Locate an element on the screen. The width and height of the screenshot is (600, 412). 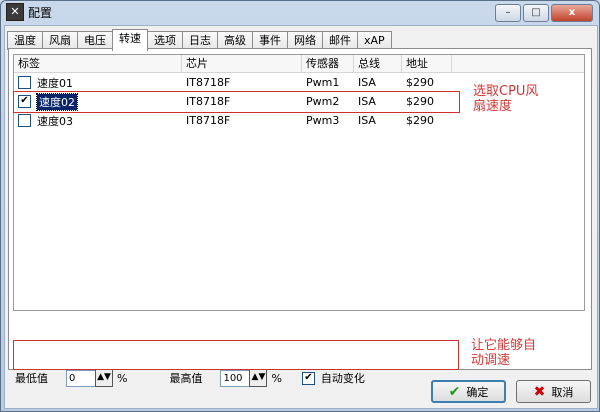
row-sensor: Pwm1 is located at coordinates (323, 82).